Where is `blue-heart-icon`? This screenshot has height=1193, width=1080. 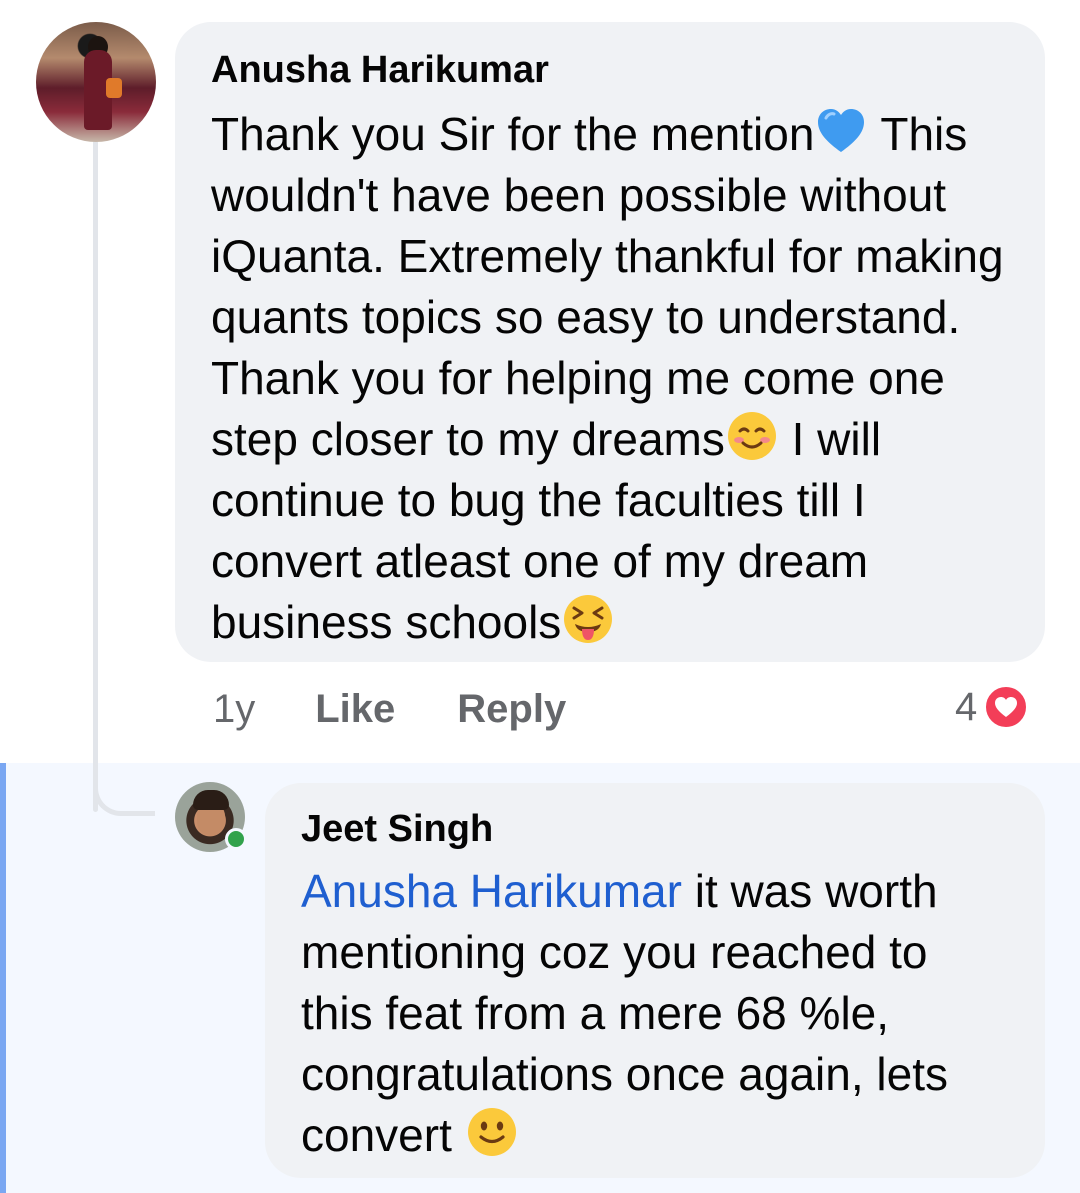
blue-heart-icon is located at coordinates (841, 131).